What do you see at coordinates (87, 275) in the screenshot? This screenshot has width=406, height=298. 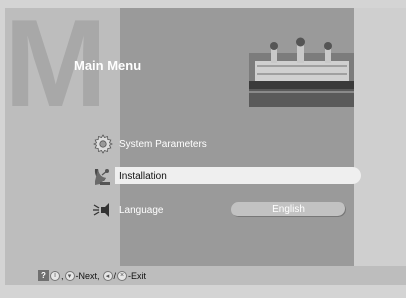 I see `next-hint: -Next,` at bounding box center [87, 275].